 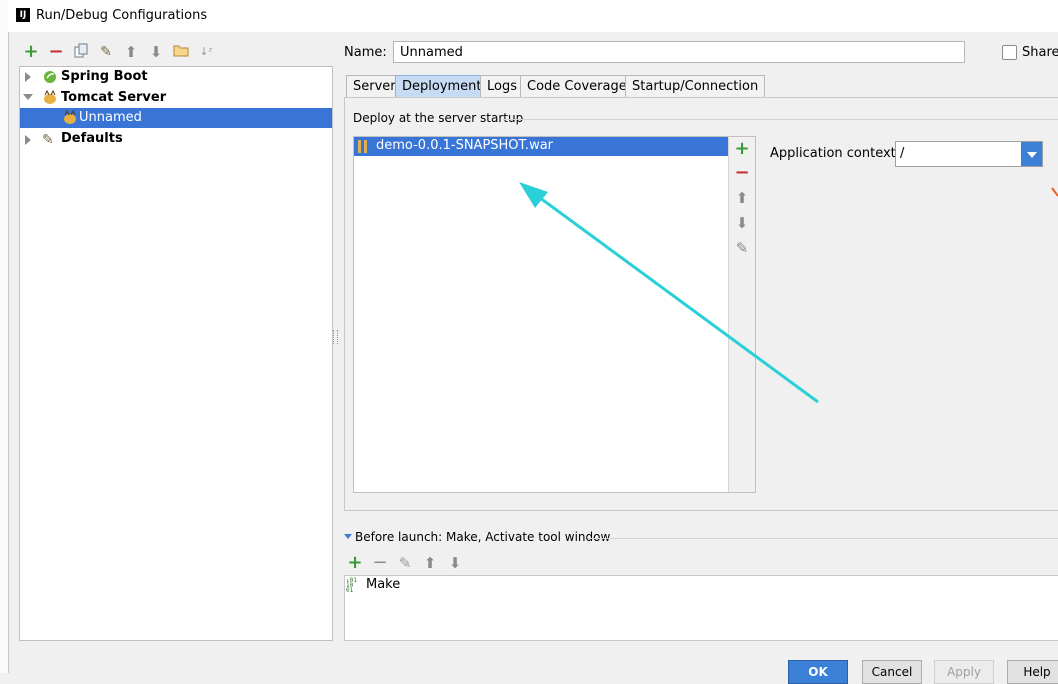 I want to click on annotation-arrow-head, so click(x=533, y=195).